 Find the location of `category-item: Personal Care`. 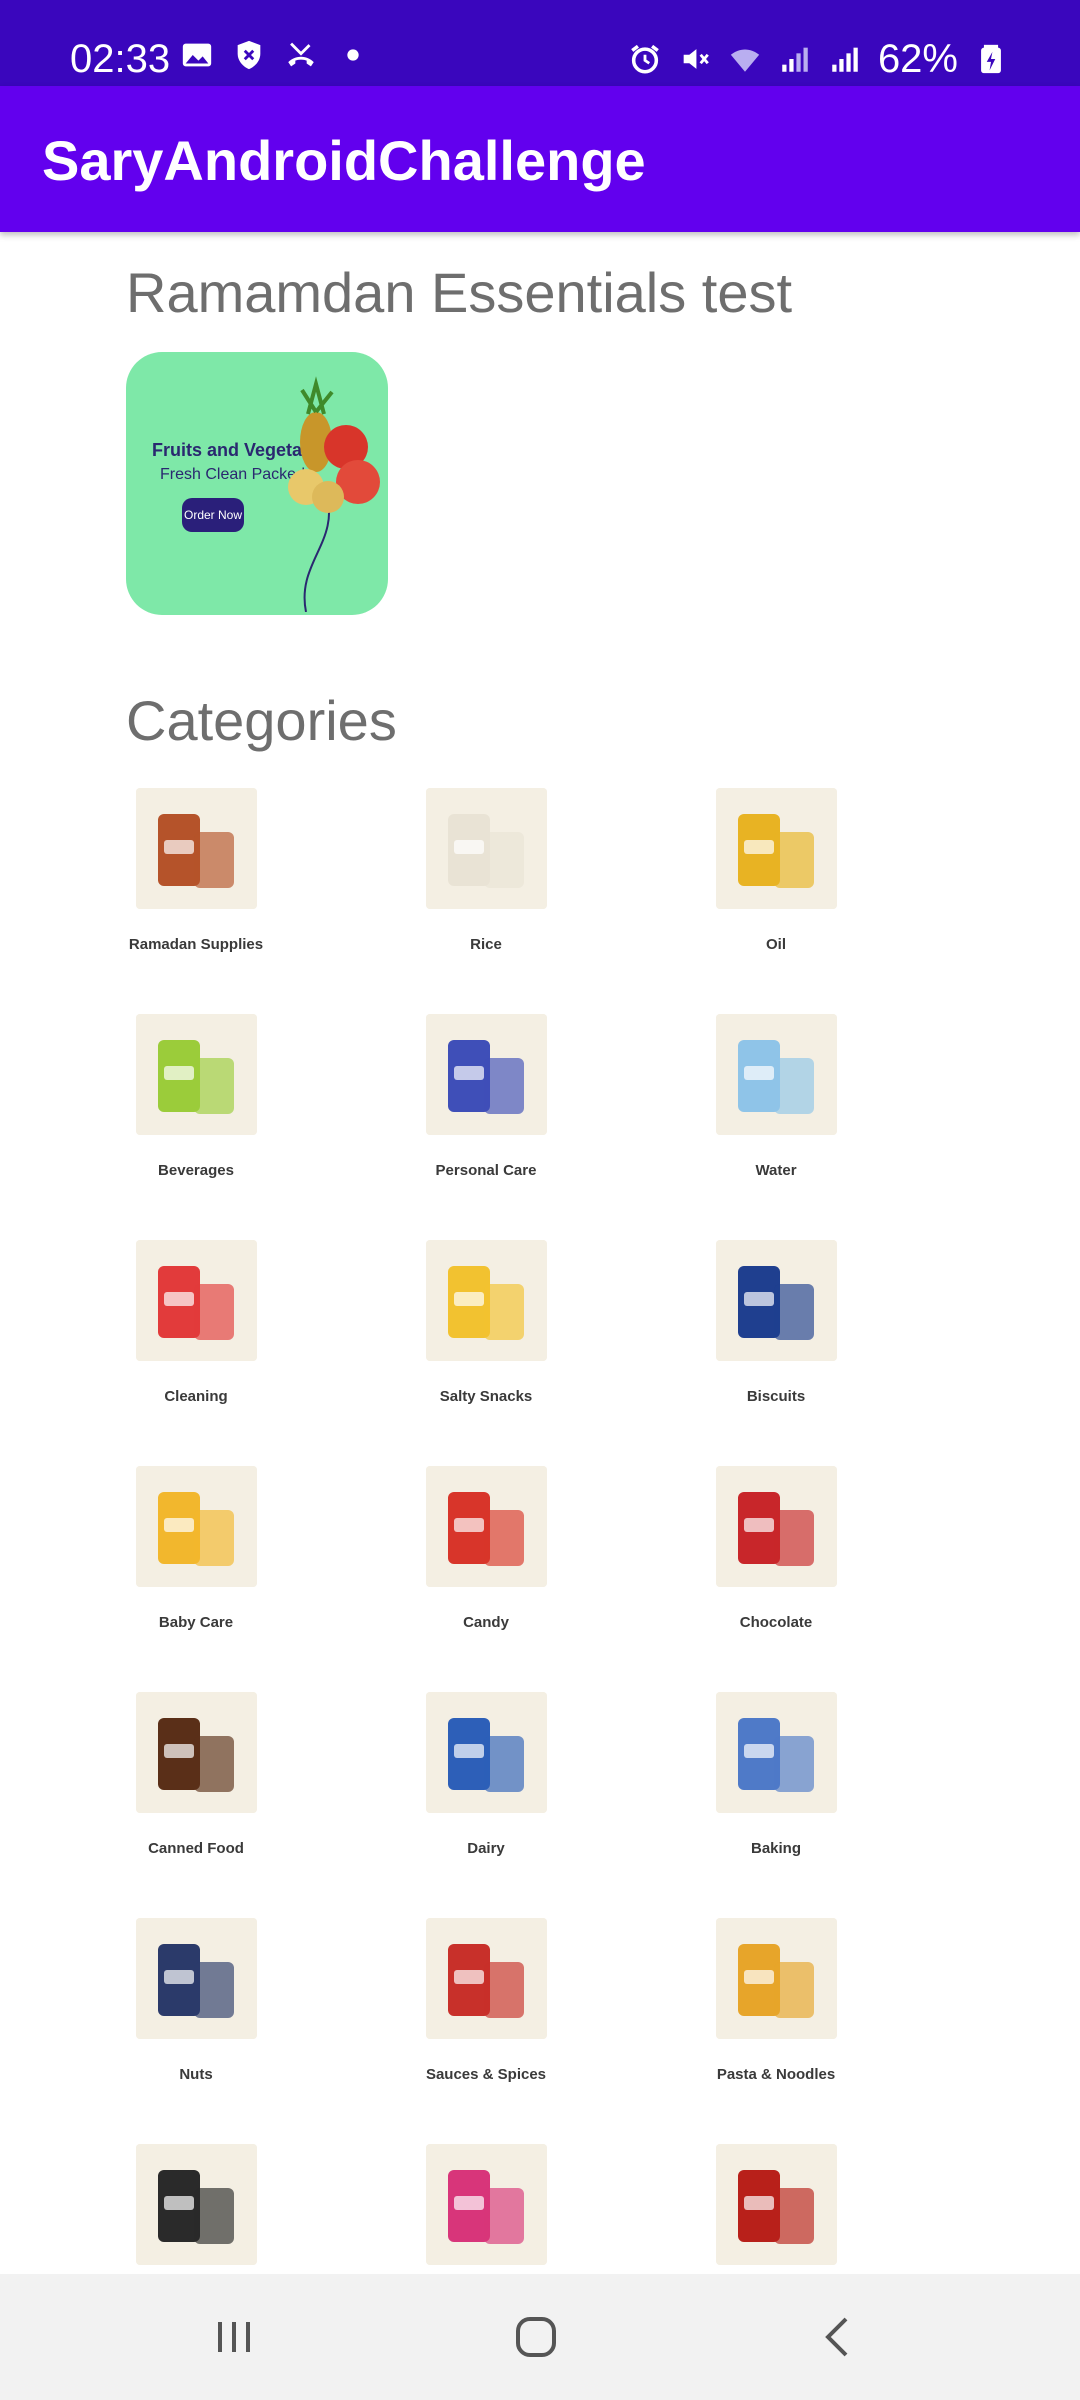

category-item: Personal Care is located at coordinates (486, 1109).